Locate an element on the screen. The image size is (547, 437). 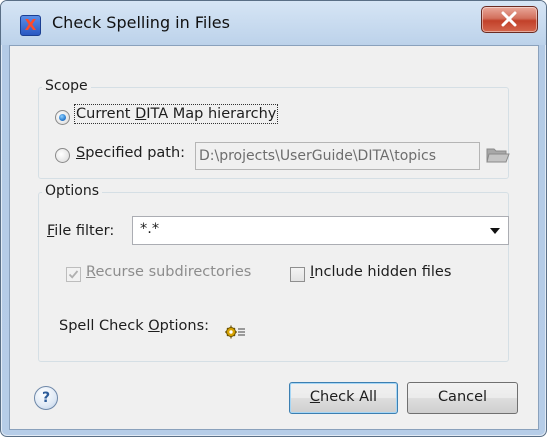
check-all-button: Check All is located at coordinates (343, 398).